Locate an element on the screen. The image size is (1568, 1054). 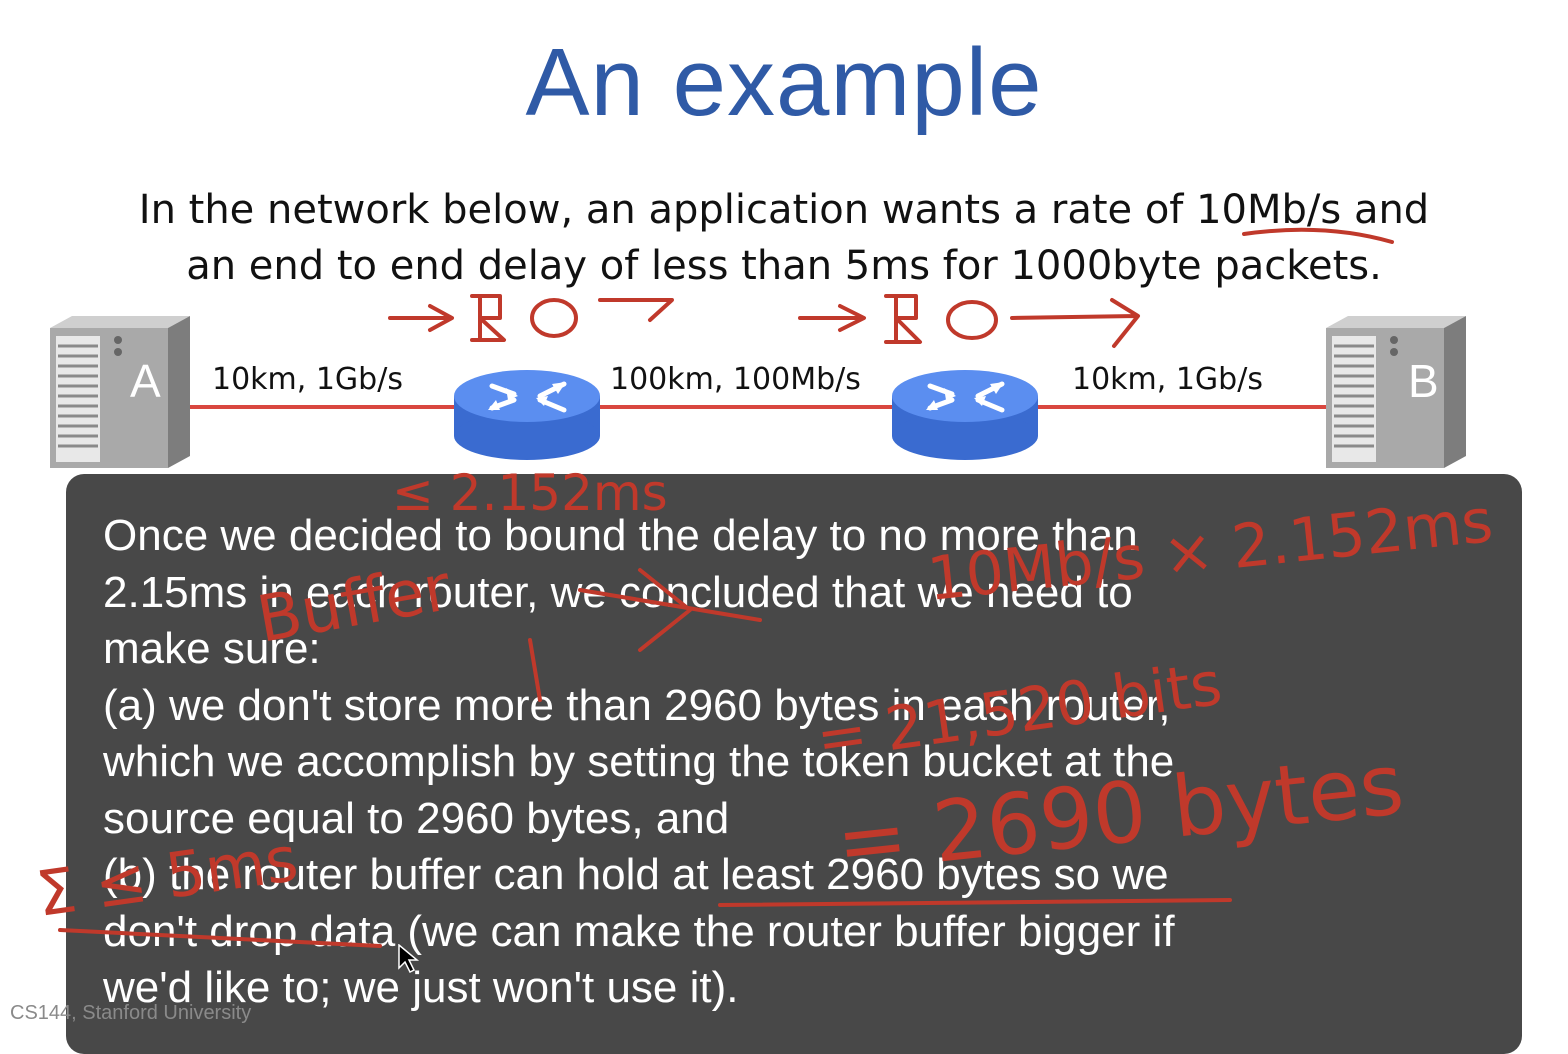
host-a-label: A is located at coordinates (145, 381).